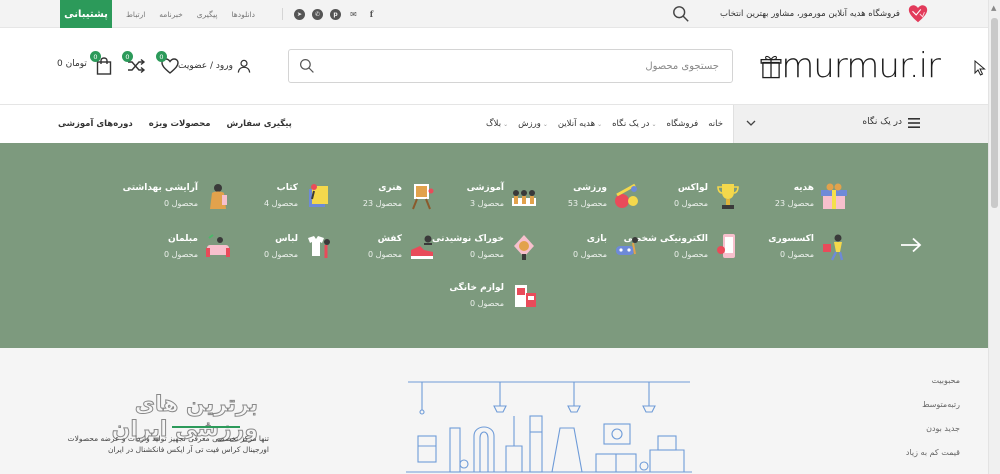  I want to click on menu-label: خانه, so click(715, 124).